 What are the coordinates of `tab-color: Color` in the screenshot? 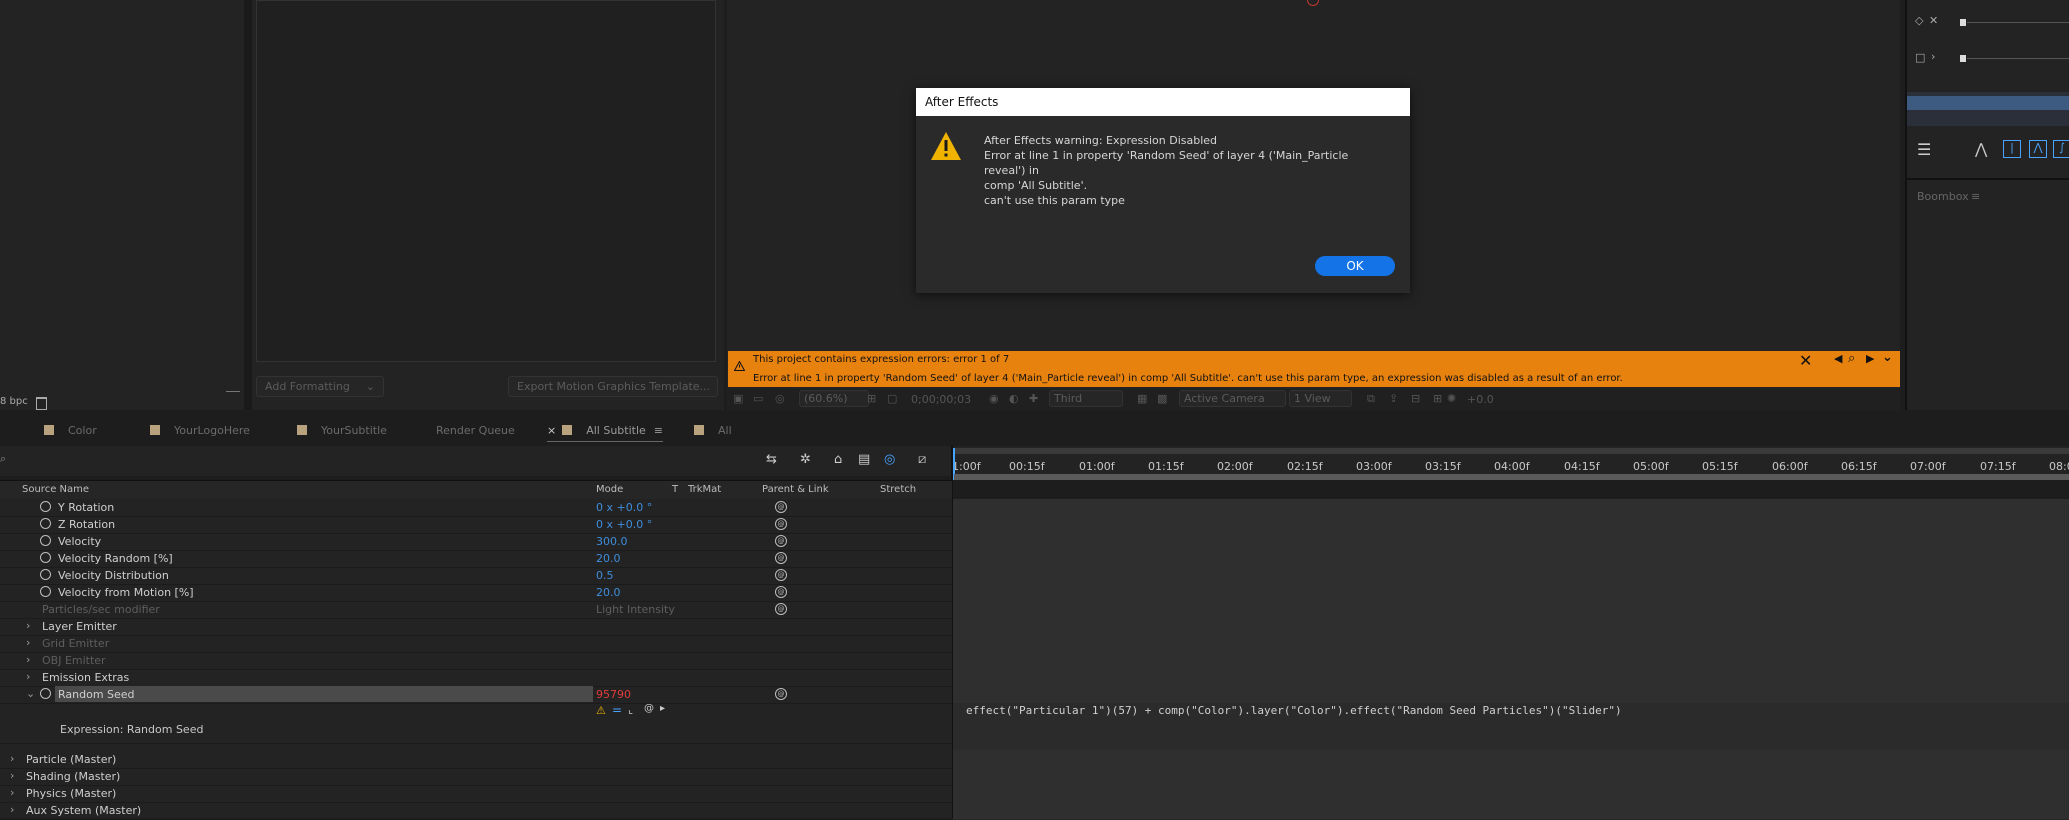 It's located at (70, 430).